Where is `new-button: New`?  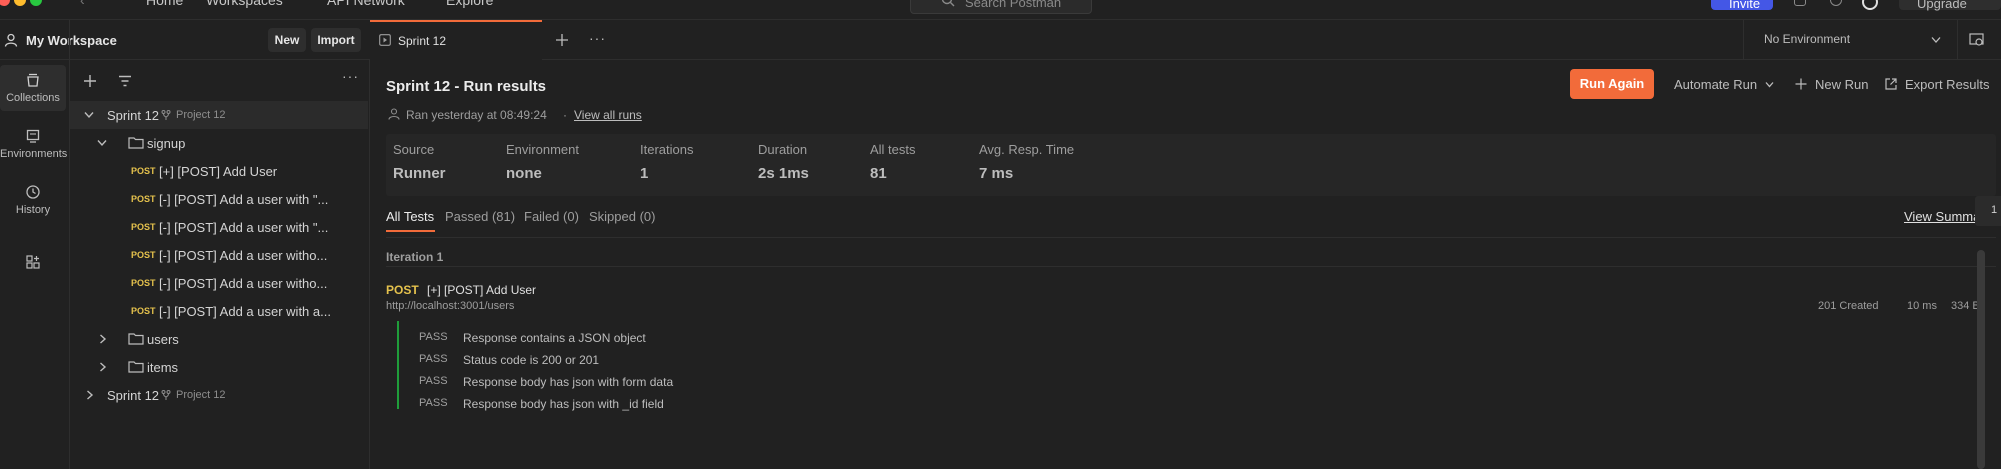 new-button: New is located at coordinates (287, 40).